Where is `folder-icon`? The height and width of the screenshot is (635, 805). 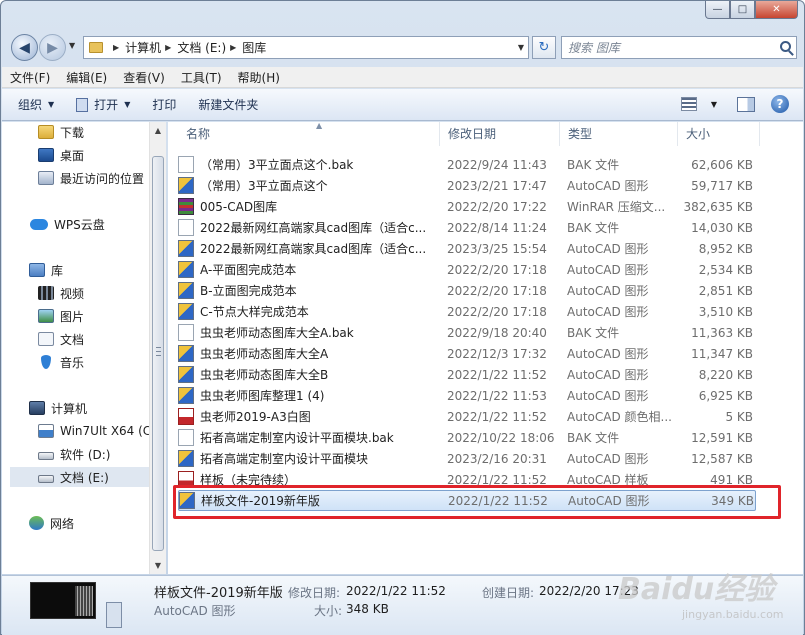 folder-icon is located at coordinates (46, 132).